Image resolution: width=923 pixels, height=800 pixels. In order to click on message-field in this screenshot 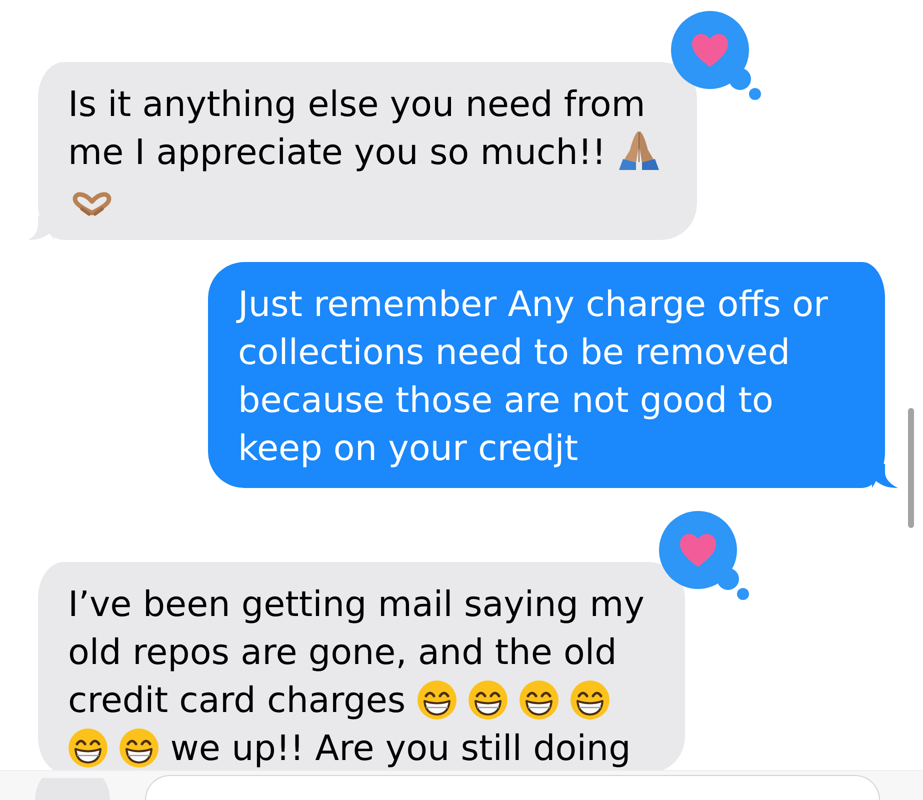, I will do `click(512, 787)`.